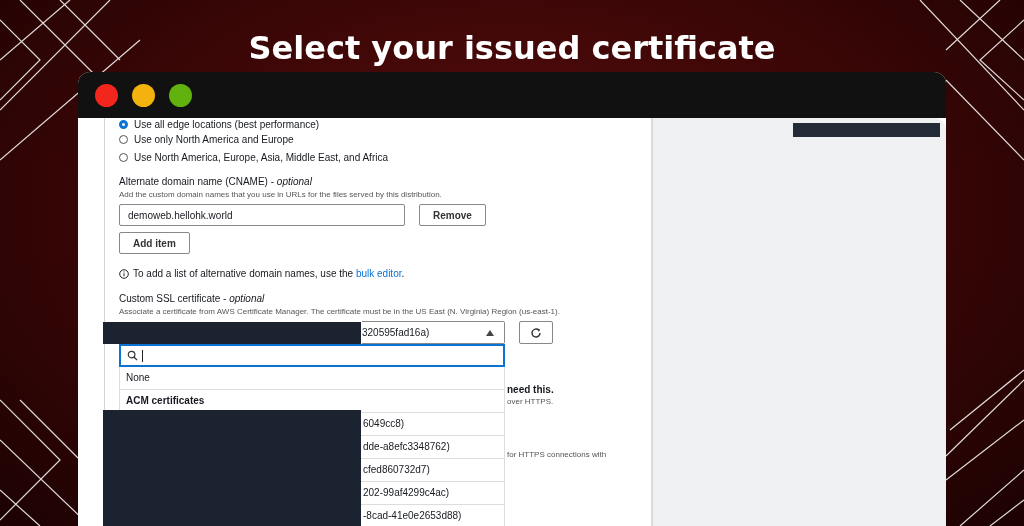 Image resolution: width=1024 pixels, height=526 pixels. I want to click on info-icon, so click(124, 273).